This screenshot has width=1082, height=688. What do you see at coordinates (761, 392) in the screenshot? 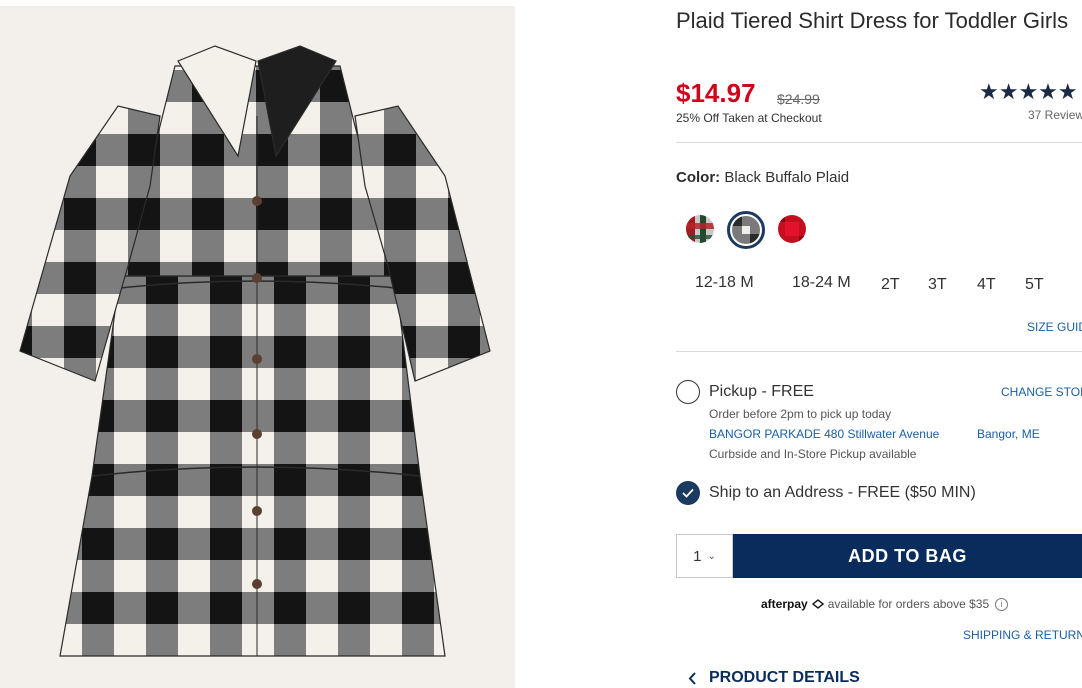
I see `pickup-label: Pickup - FREE` at bounding box center [761, 392].